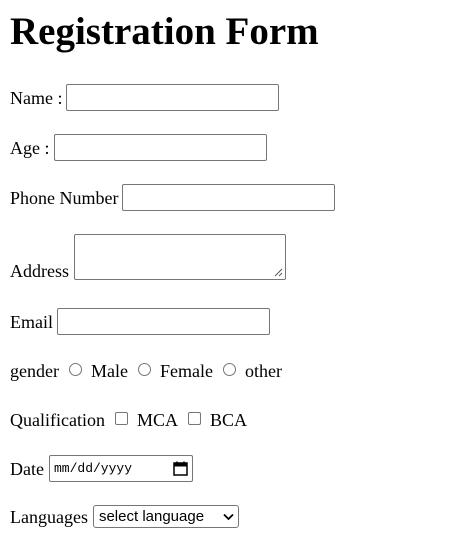  I want to click on gender-male-radio, so click(75, 369).